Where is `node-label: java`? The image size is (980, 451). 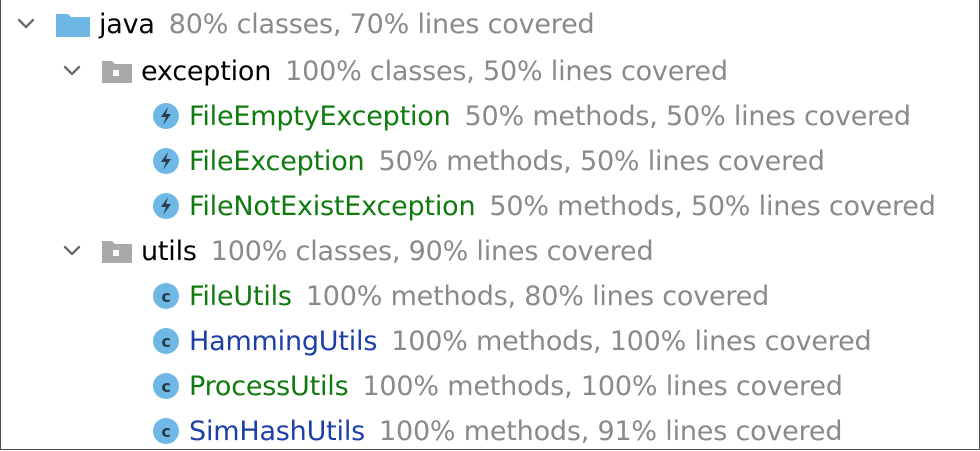 node-label: java is located at coordinates (127, 24).